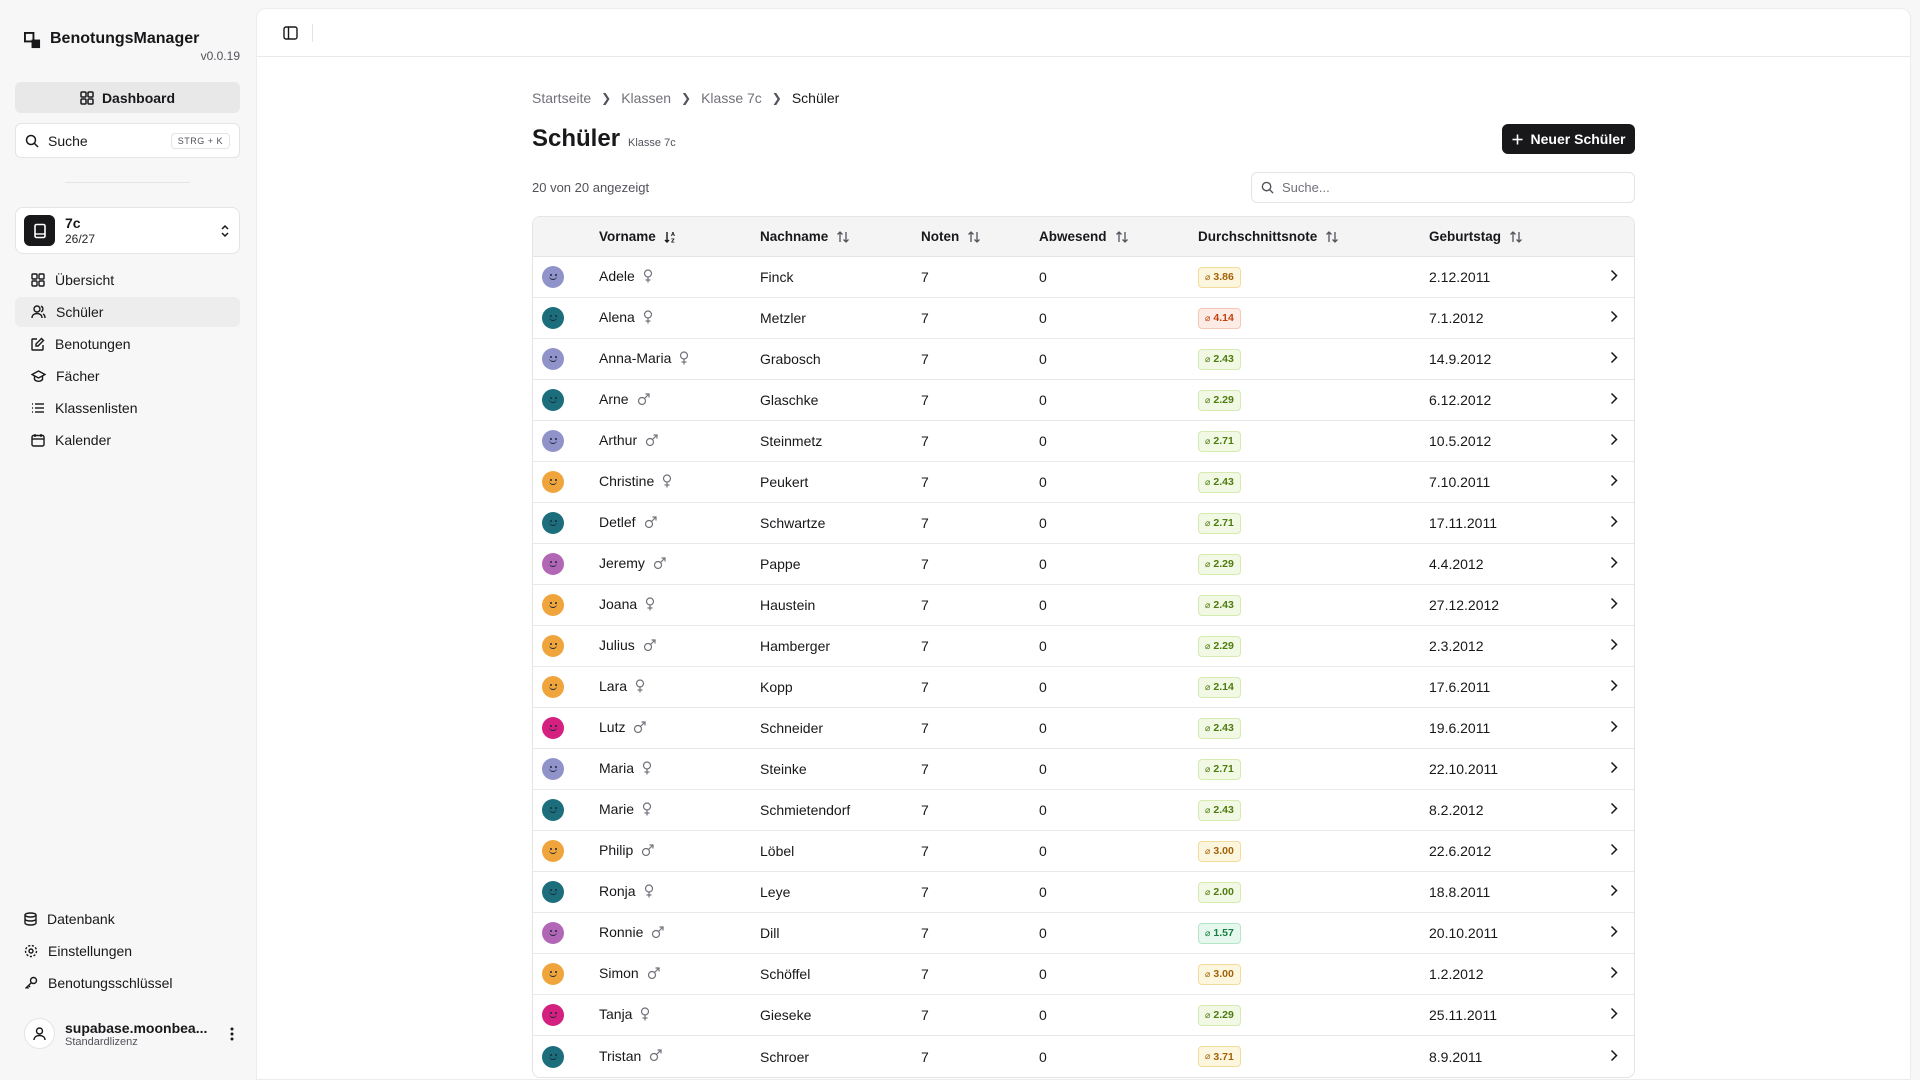  I want to click on dashboard-button: Dashboard, so click(127, 97).